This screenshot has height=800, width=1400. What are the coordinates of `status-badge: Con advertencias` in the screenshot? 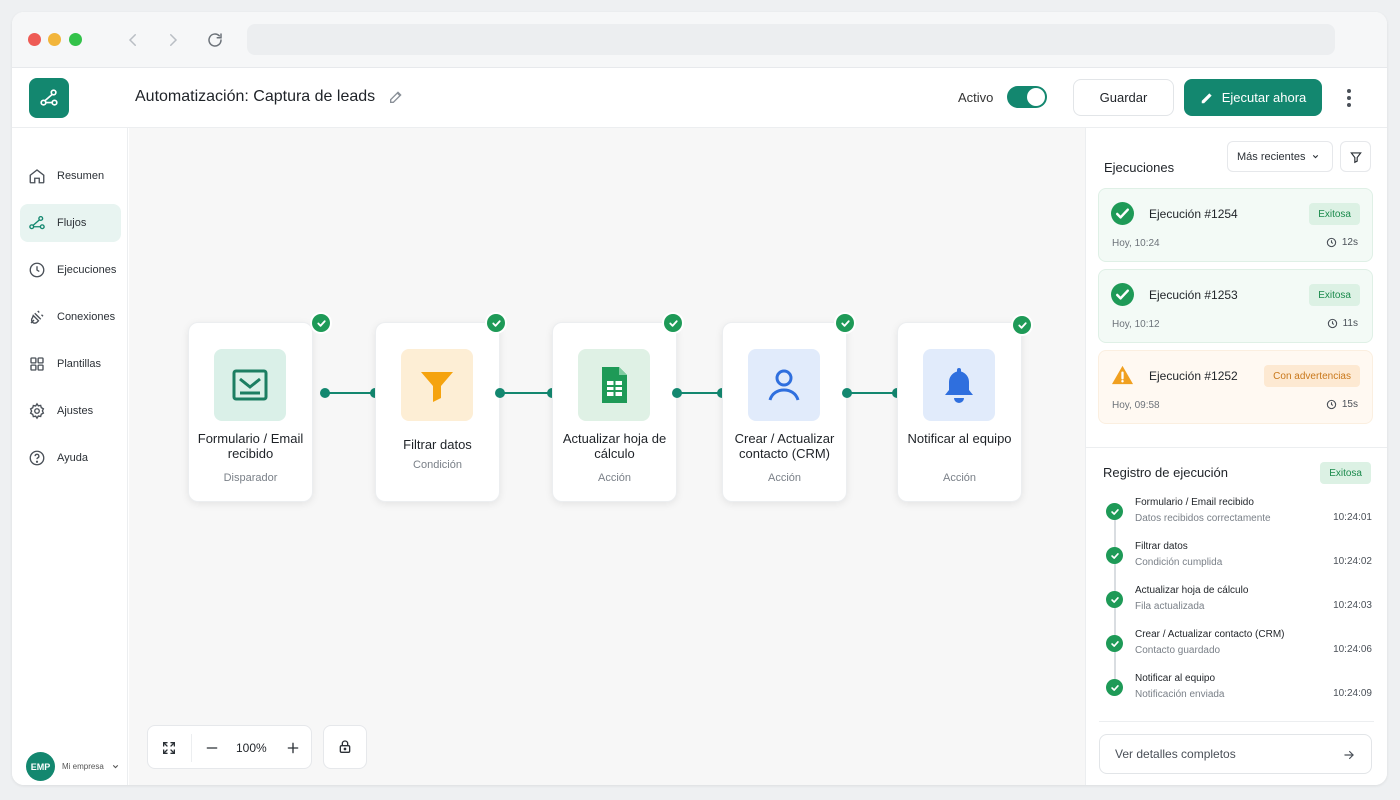 It's located at (1312, 376).